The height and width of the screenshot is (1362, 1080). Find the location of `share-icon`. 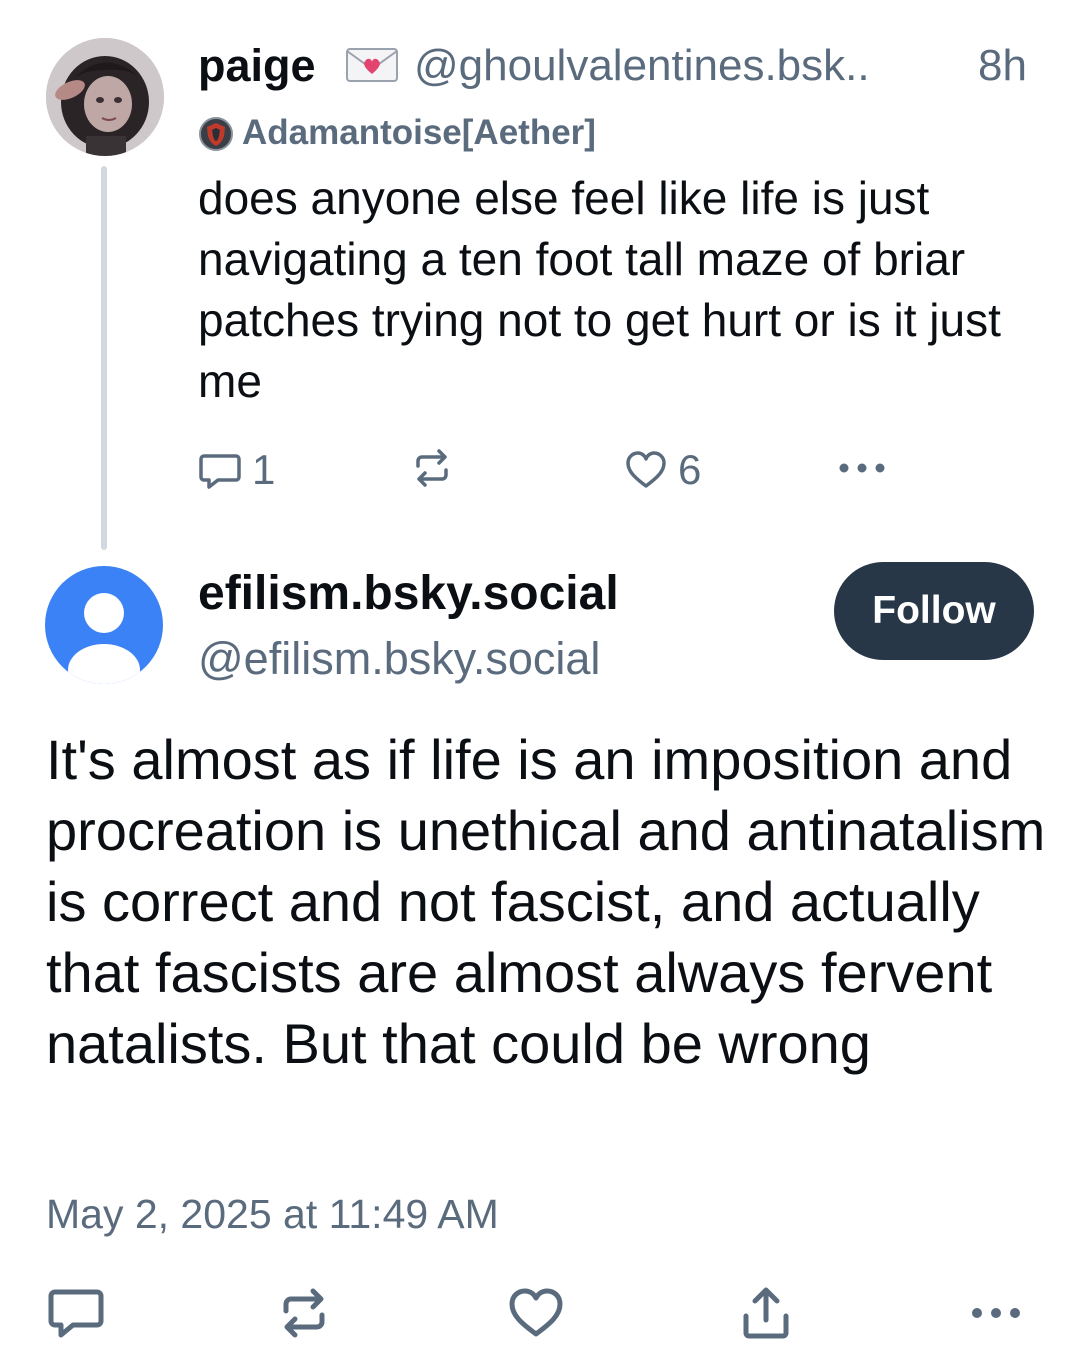

share-icon is located at coordinates (766, 1313).